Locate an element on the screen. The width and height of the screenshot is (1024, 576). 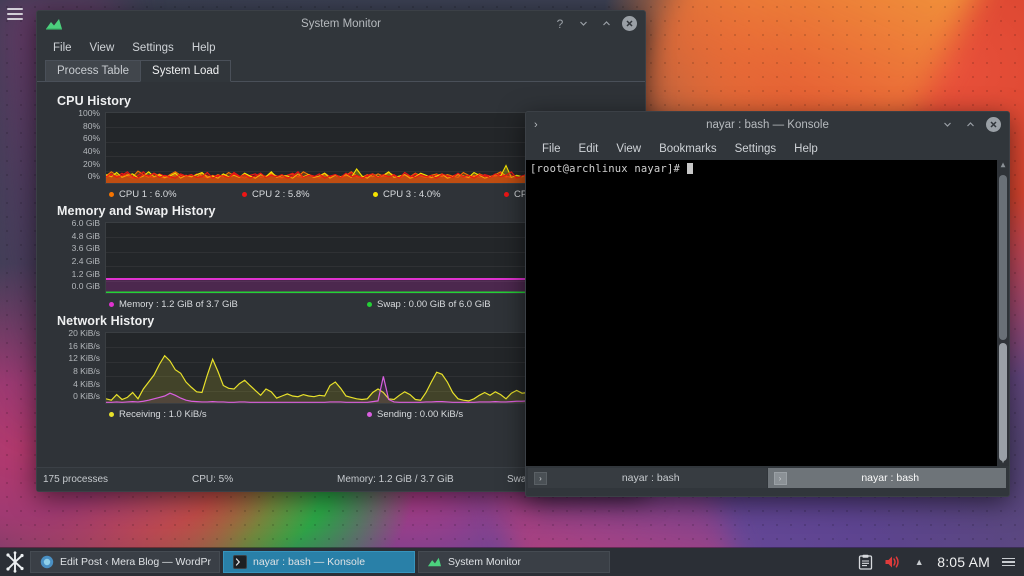
net-ytick-16: 16 KiB/s is located at coordinates (84, 345).